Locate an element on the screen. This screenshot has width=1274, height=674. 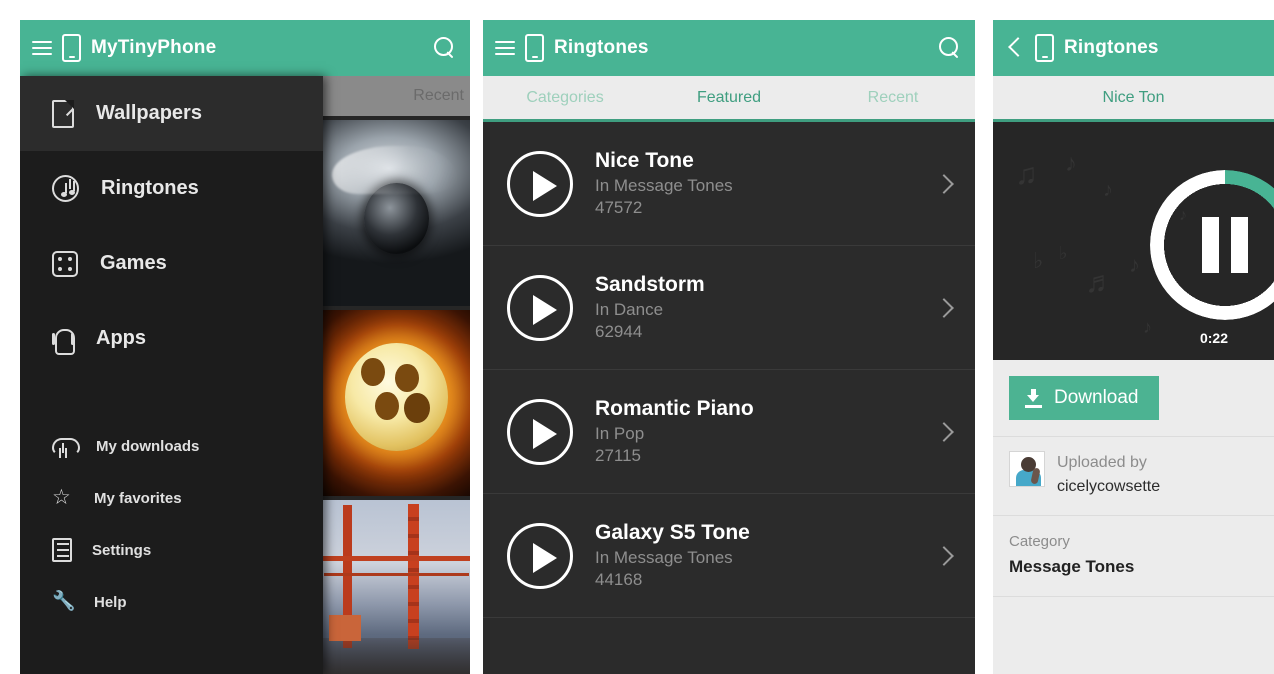
list-item-title: Nice Tone is located at coordinates (644, 161).